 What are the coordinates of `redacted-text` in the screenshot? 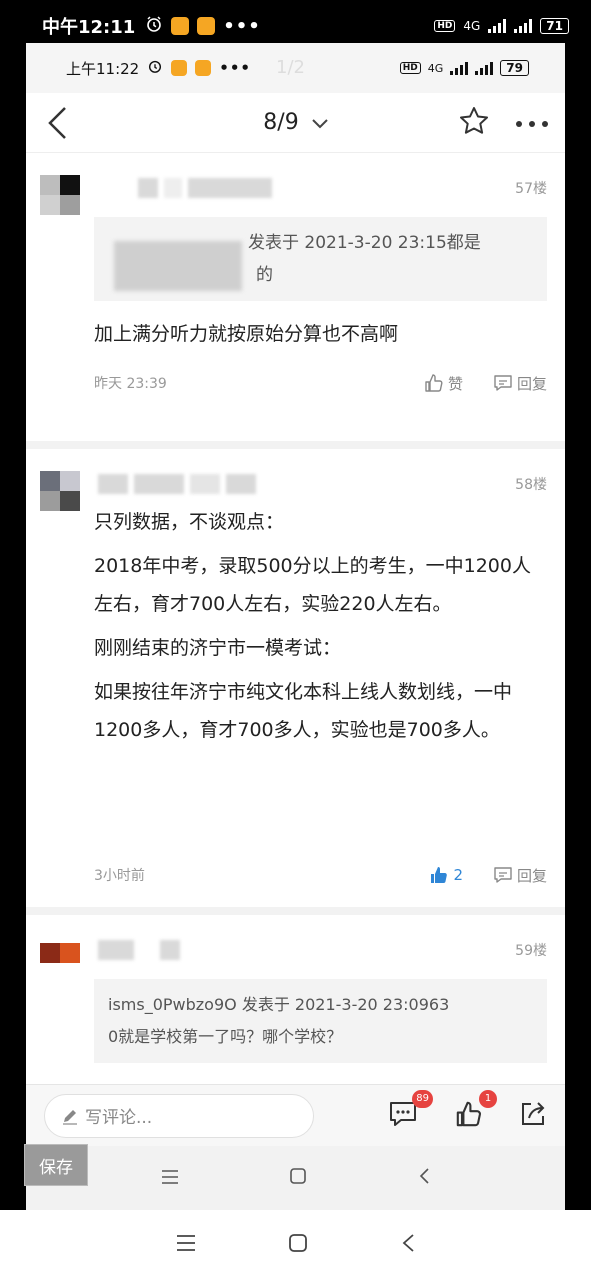 It's located at (178, 266).